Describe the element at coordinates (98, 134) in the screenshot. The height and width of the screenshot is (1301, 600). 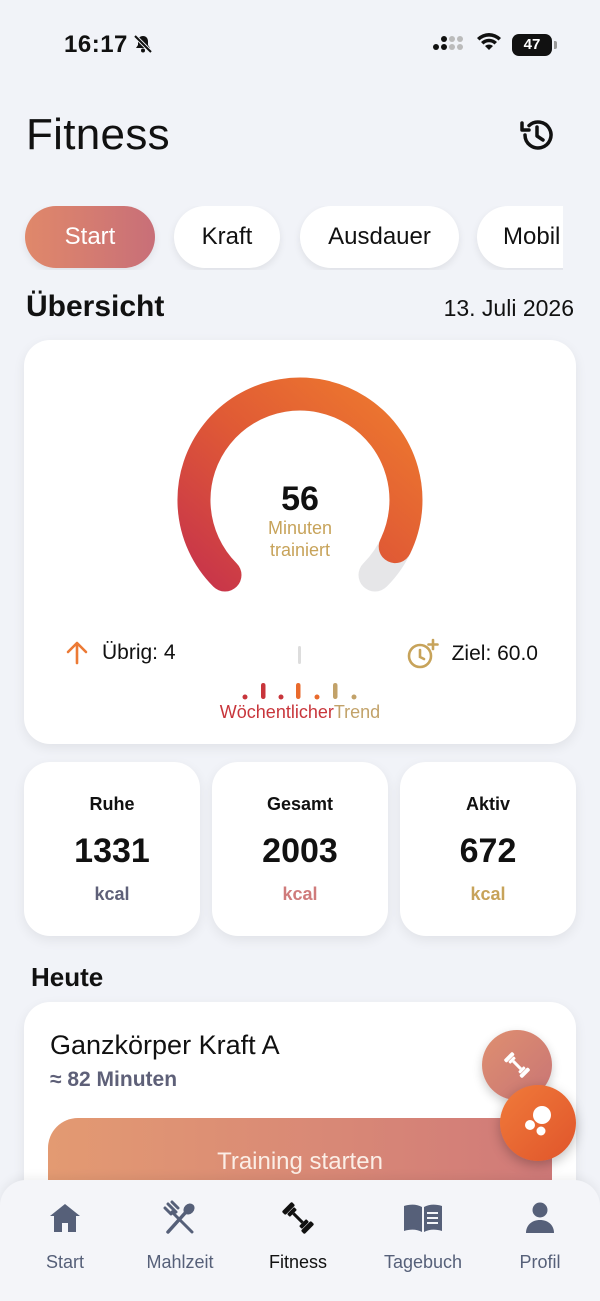
I see `page-title: Fitness` at that location.